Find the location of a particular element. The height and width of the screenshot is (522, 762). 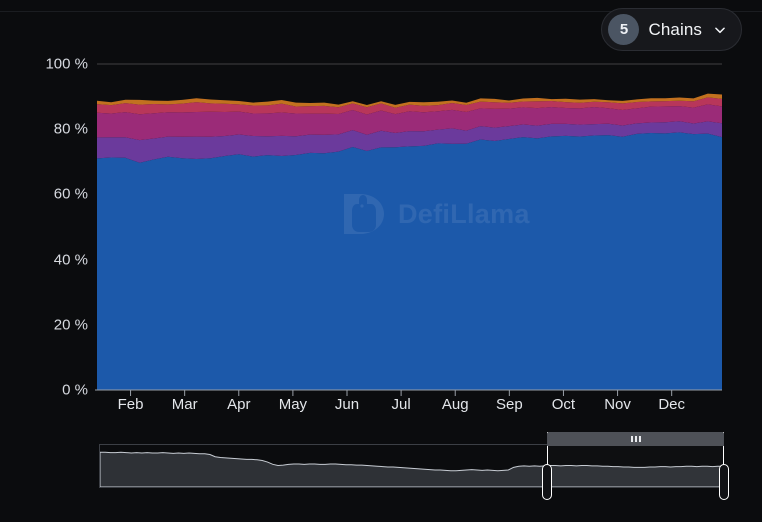

x-axis-tick-label: Jul is located at coordinates (401, 404).